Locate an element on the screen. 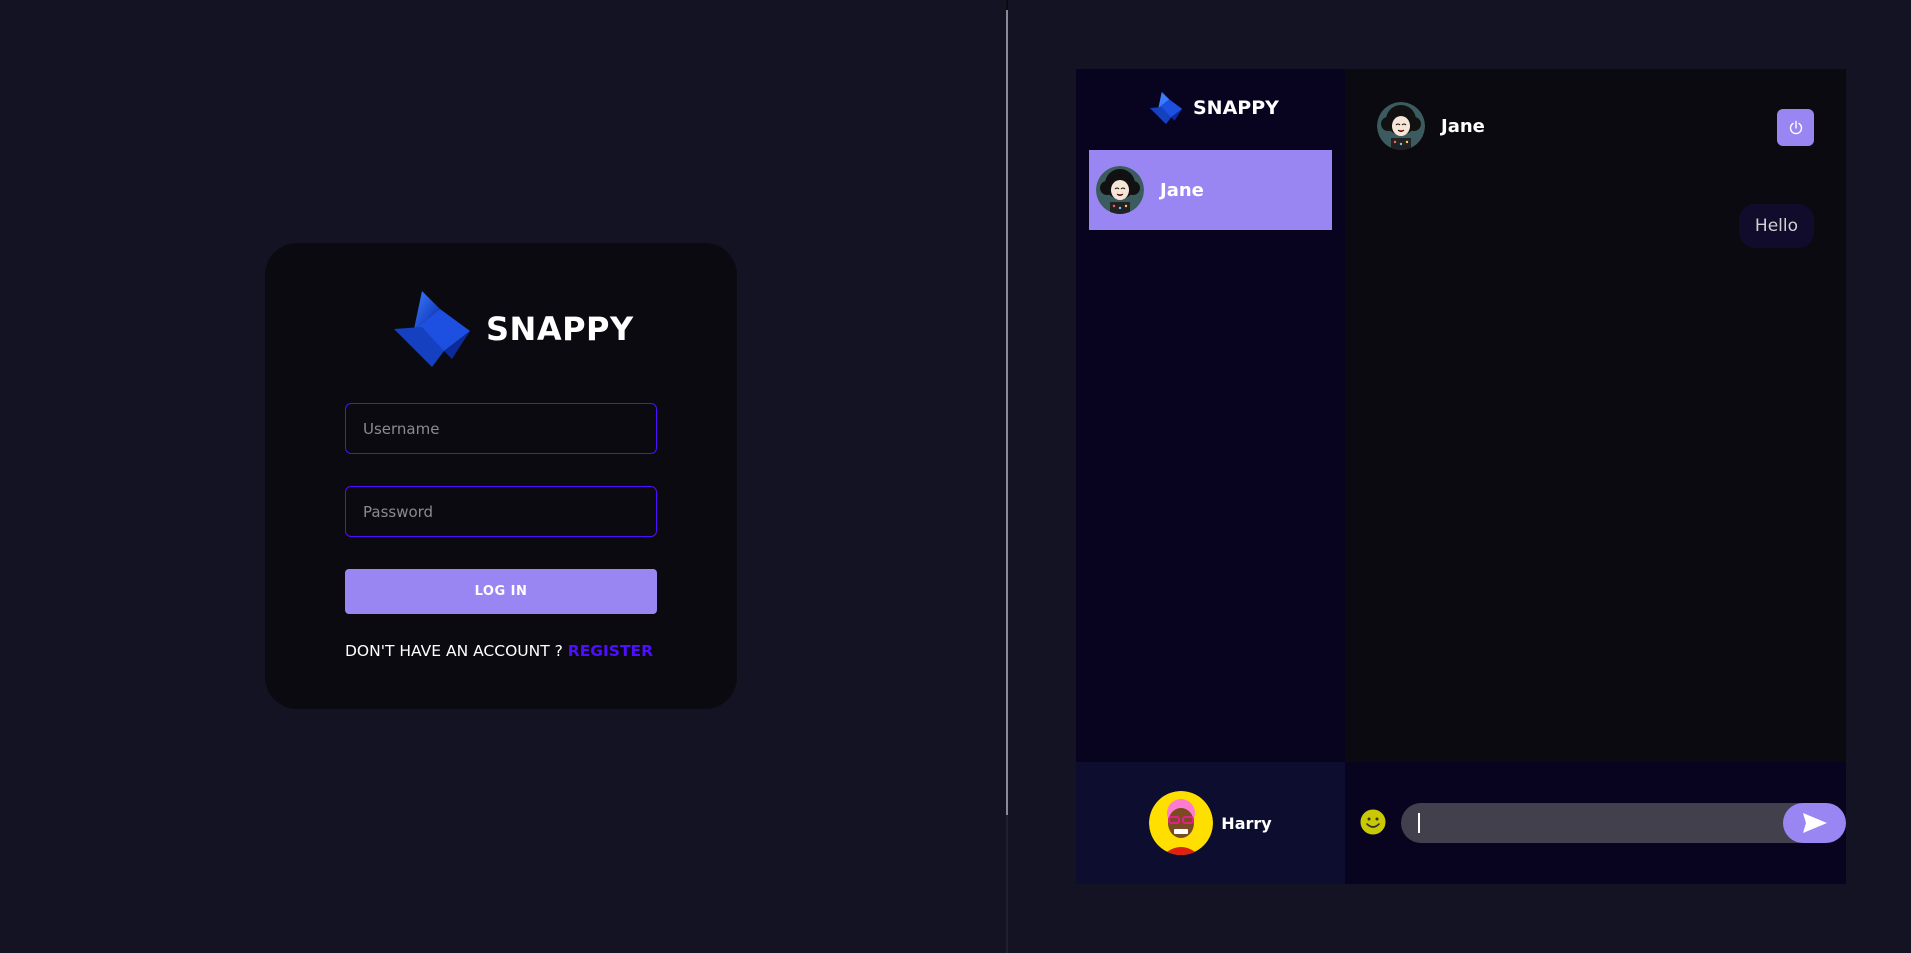 The height and width of the screenshot is (953, 1911). contact-item-jane: Jane is located at coordinates (1210, 190).